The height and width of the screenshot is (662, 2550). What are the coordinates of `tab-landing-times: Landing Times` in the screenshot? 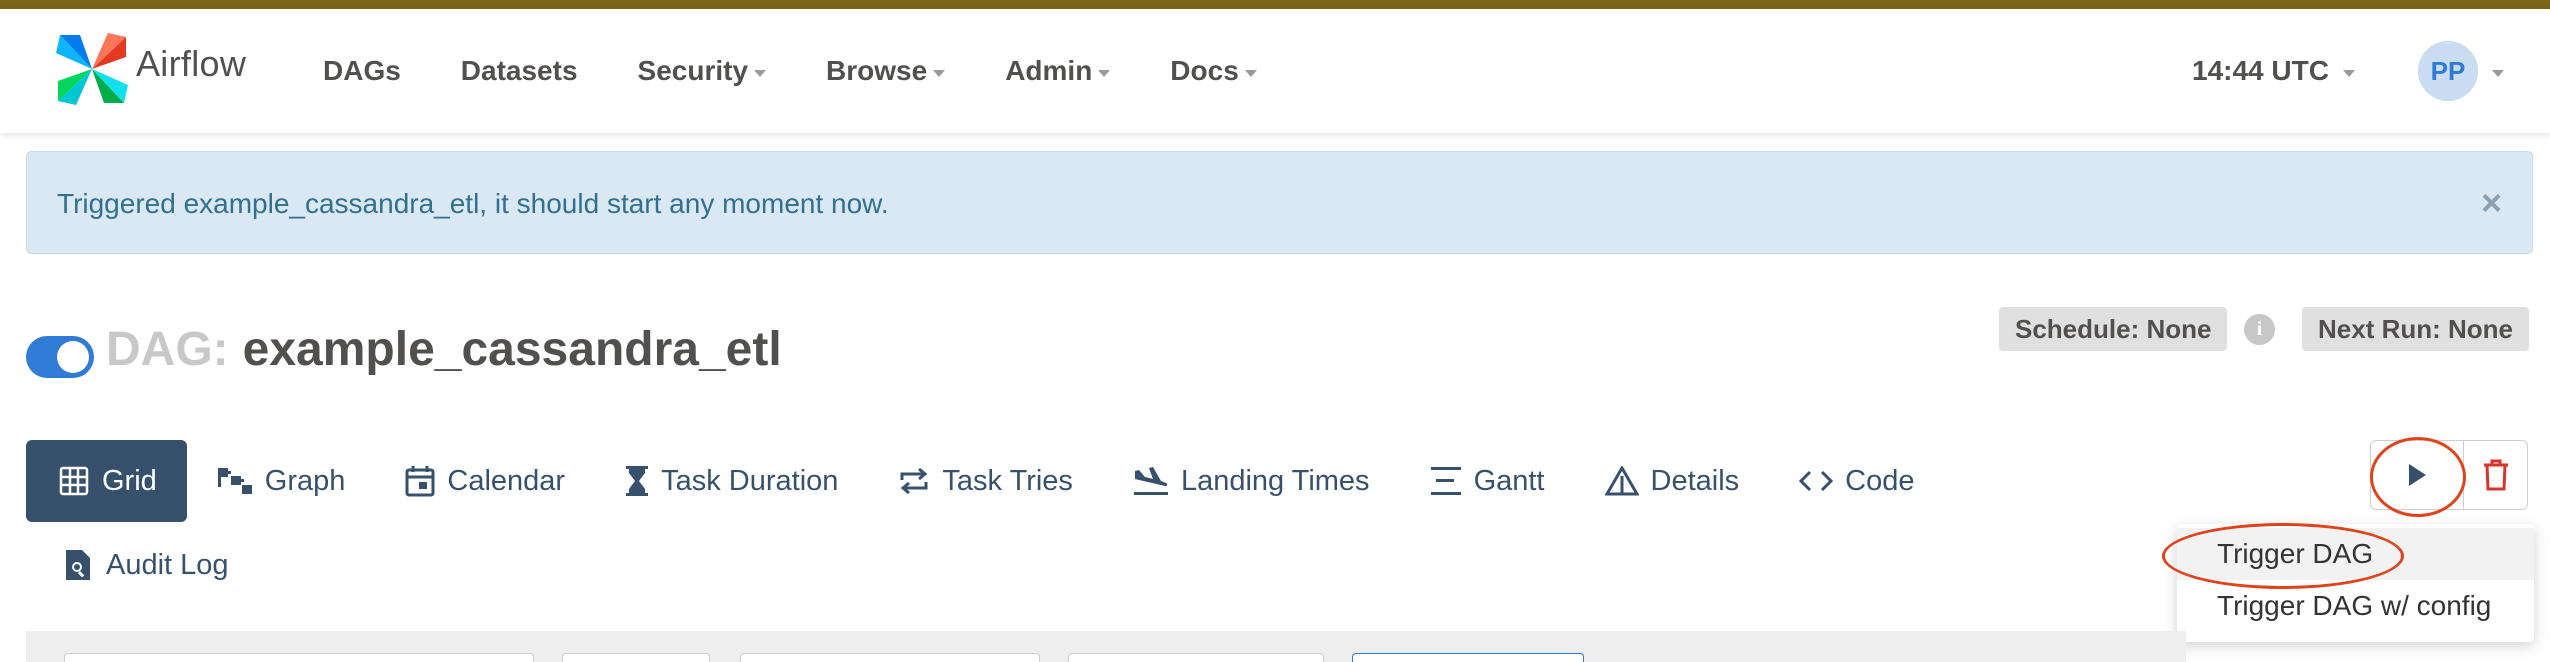 It's located at (1251, 481).